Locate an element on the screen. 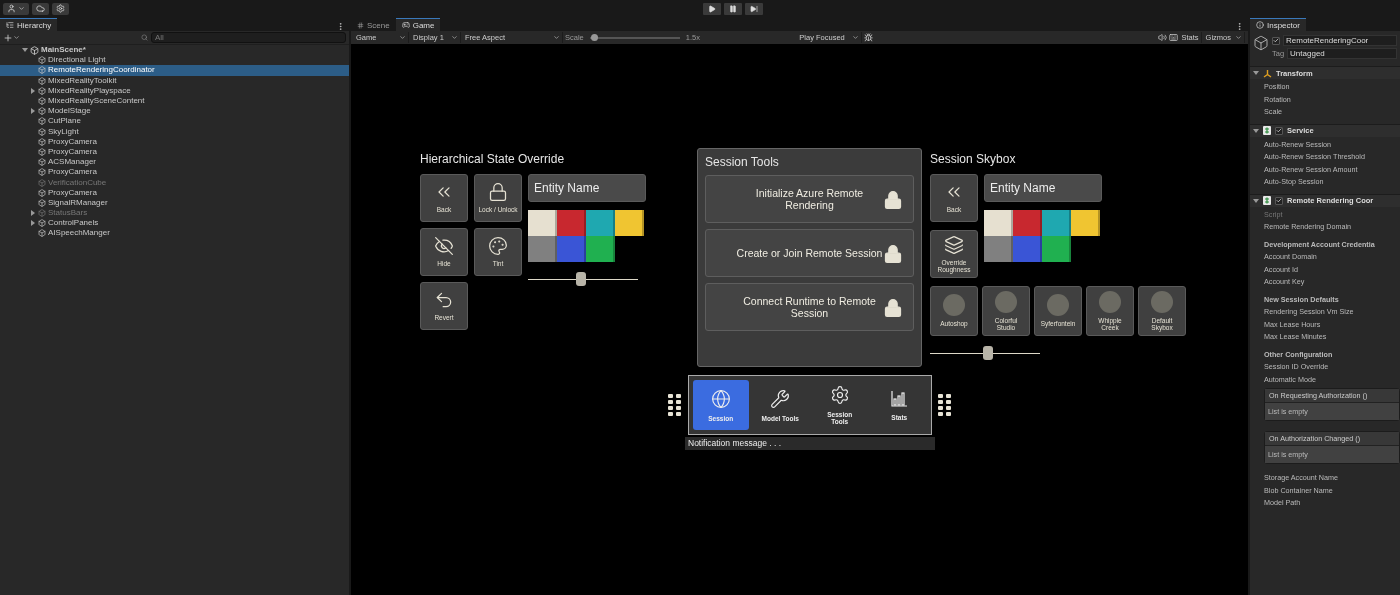 The width and height of the screenshot is (1400, 595). hash-icon is located at coordinates (360, 25).